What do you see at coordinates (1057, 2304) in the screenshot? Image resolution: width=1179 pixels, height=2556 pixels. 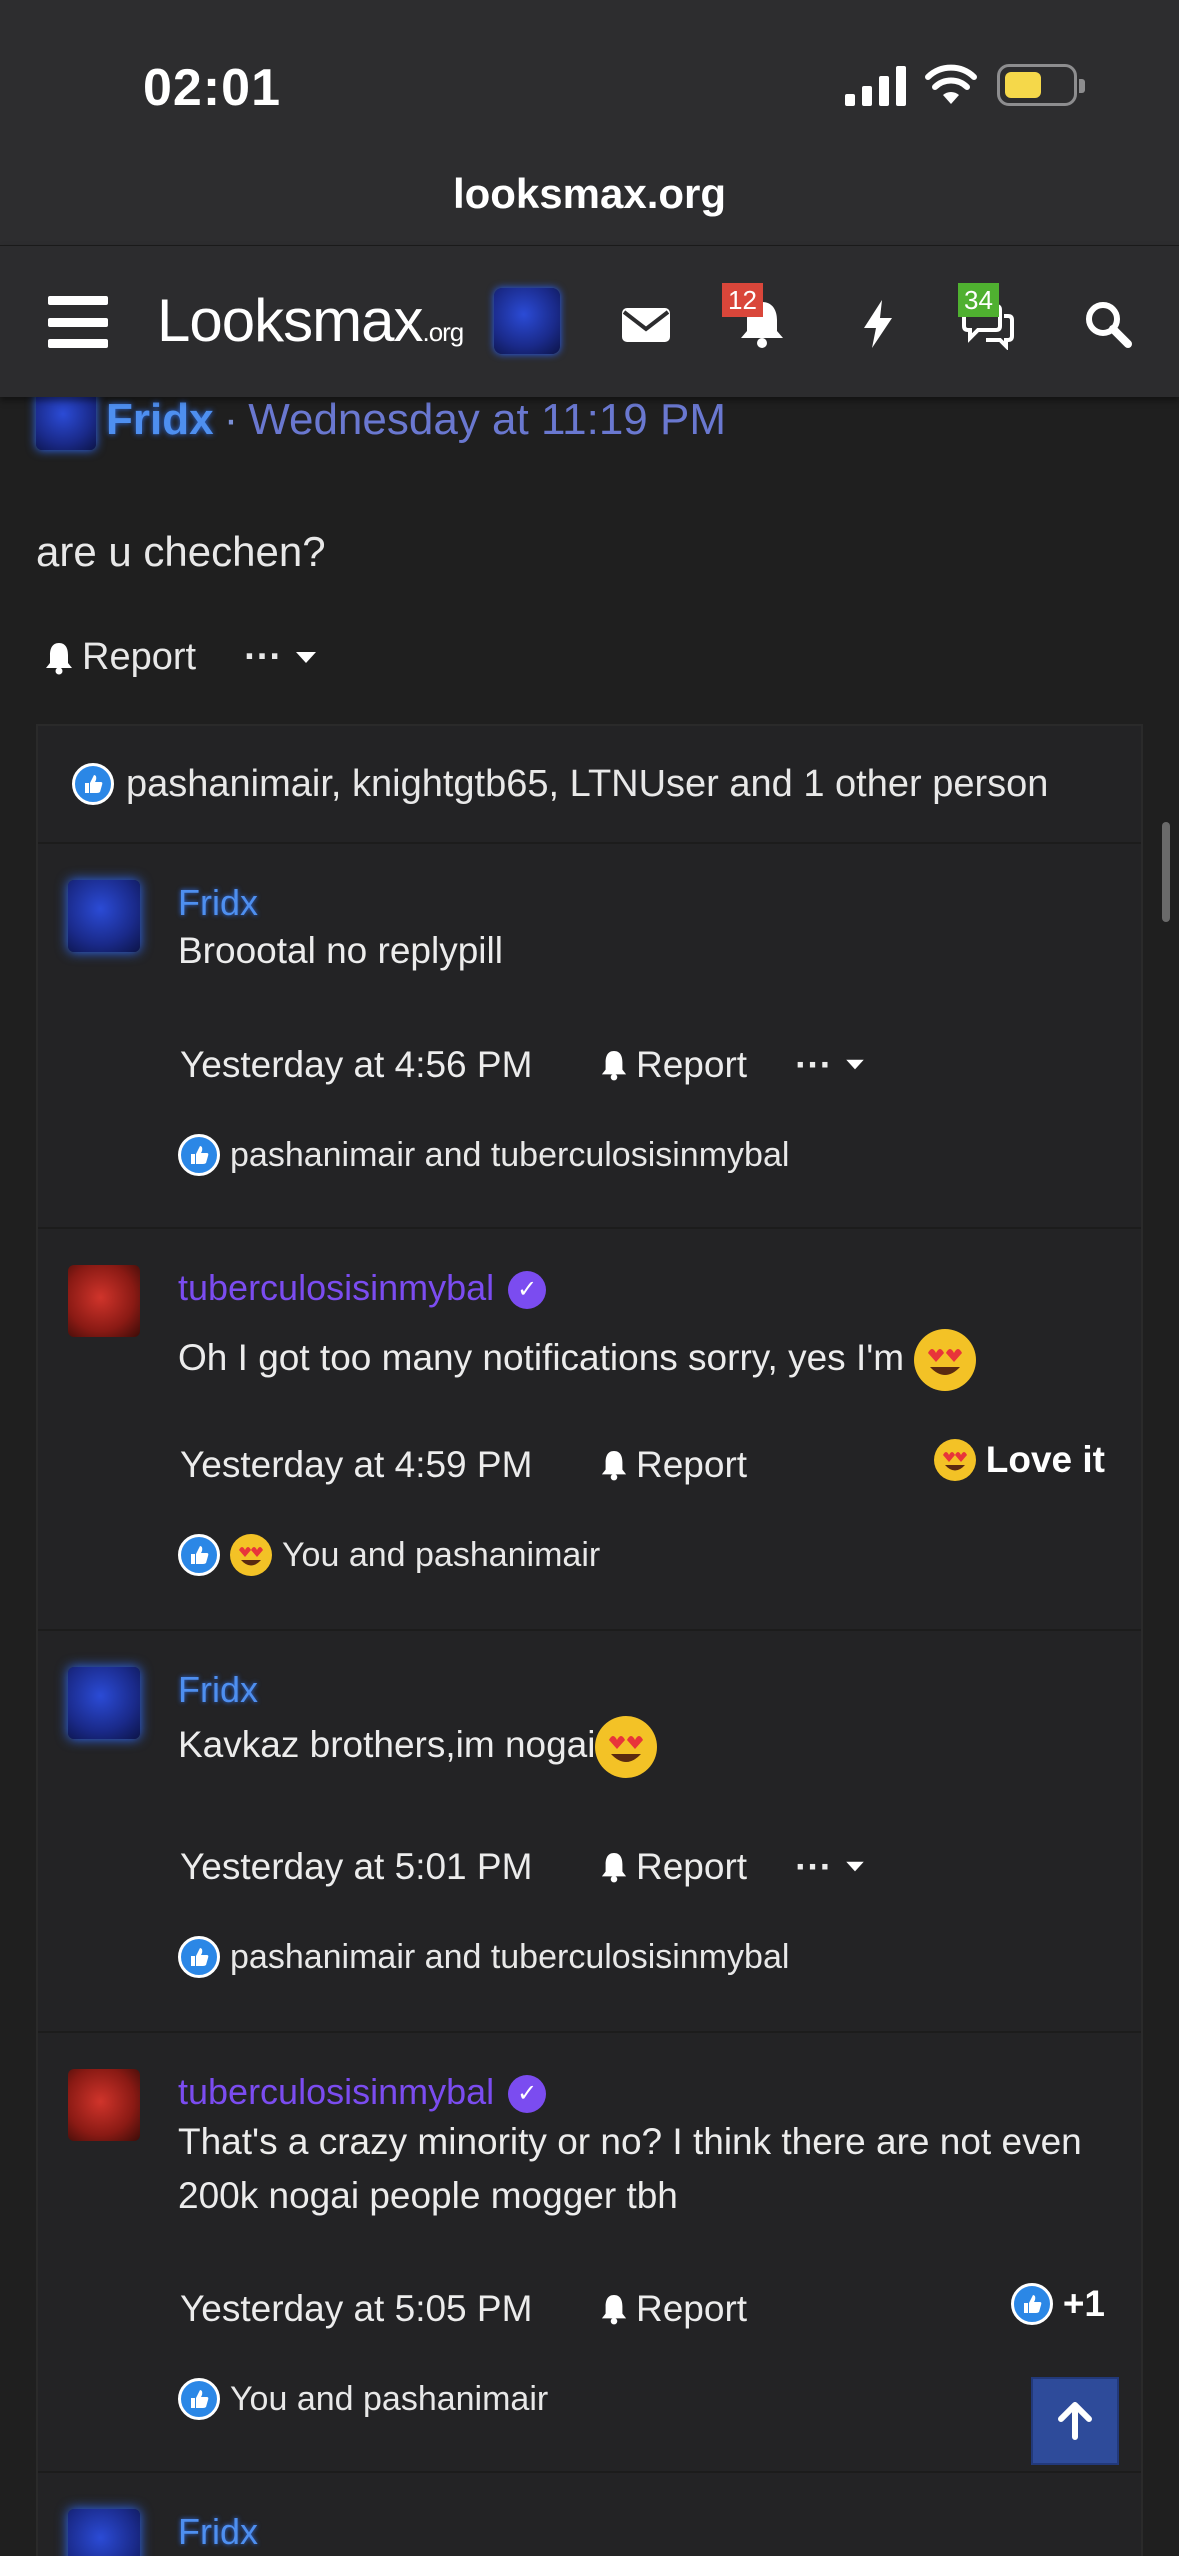 I see `like-reaction-button: +1` at bounding box center [1057, 2304].